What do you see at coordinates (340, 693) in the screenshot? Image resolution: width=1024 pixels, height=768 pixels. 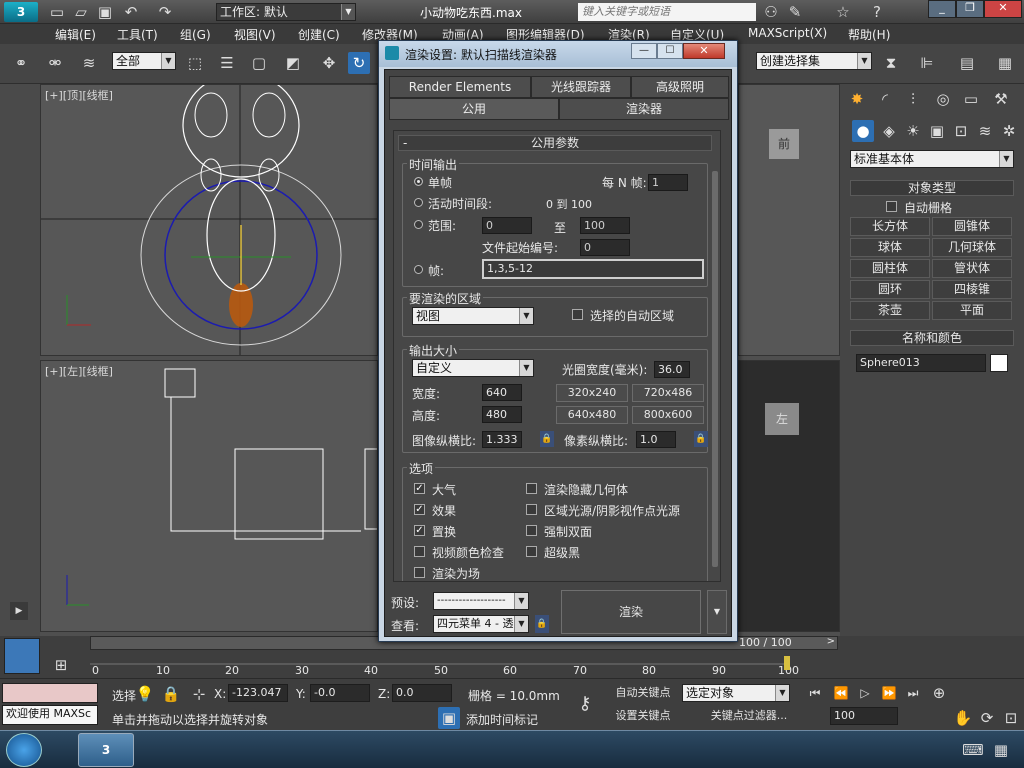 I see `y-coordinate-field: -0.0` at bounding box center [340, 693].